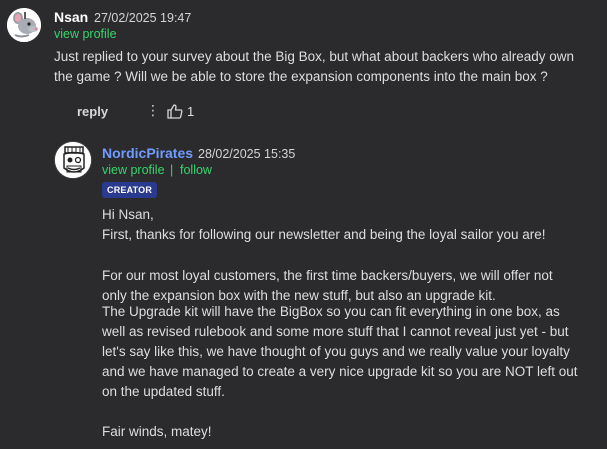 The height and width of the screenshot is (449, 607). I want to click on pirate-avatar-icon, so click(73, 160).